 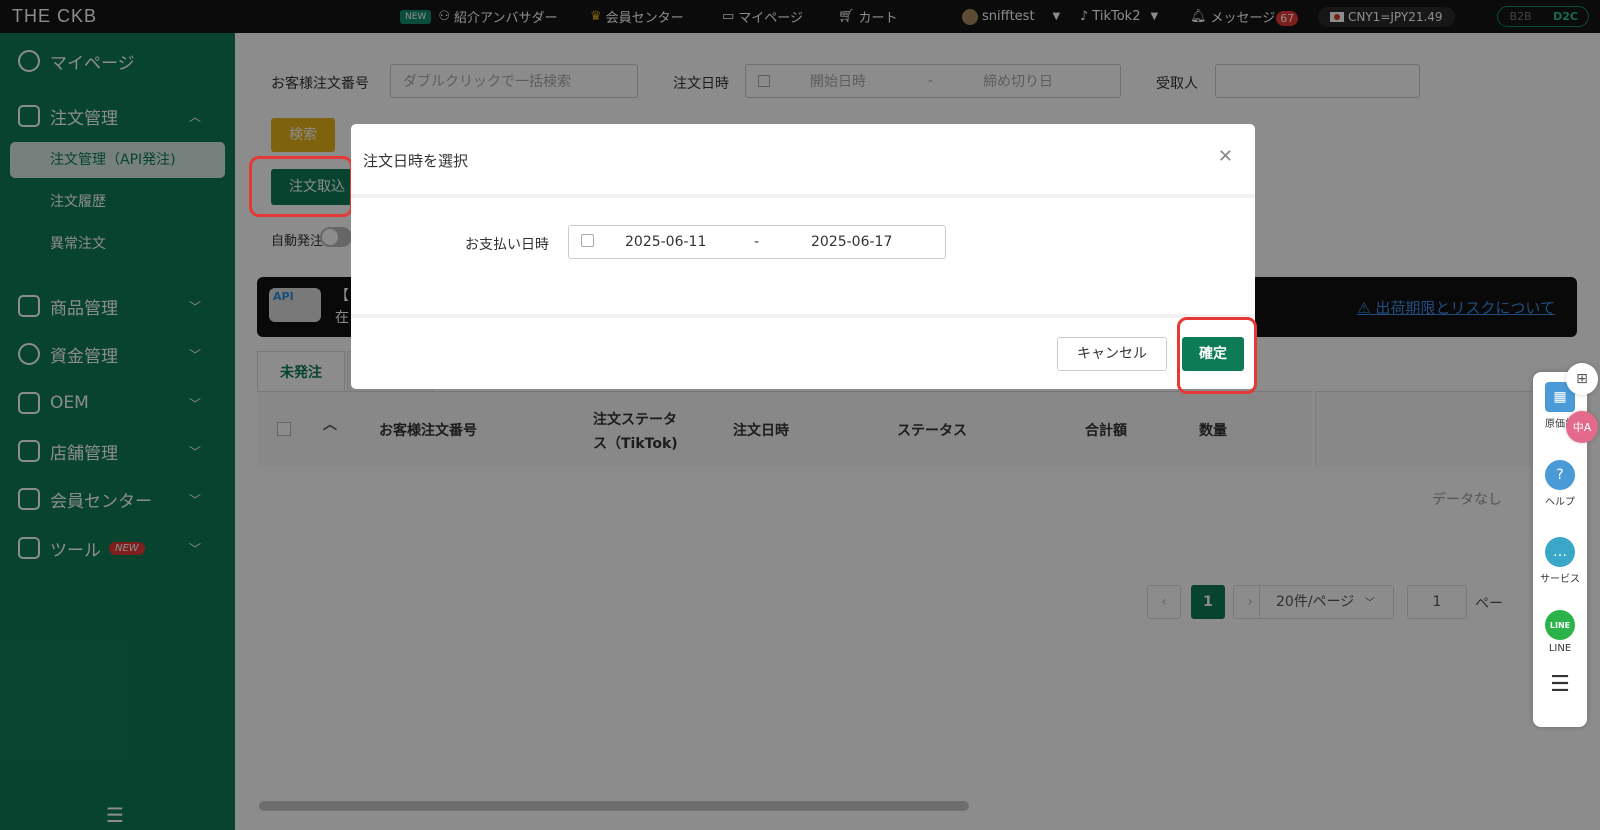 I want to click on start-date-value: 2025-06-11, so click(x=665, y=242).